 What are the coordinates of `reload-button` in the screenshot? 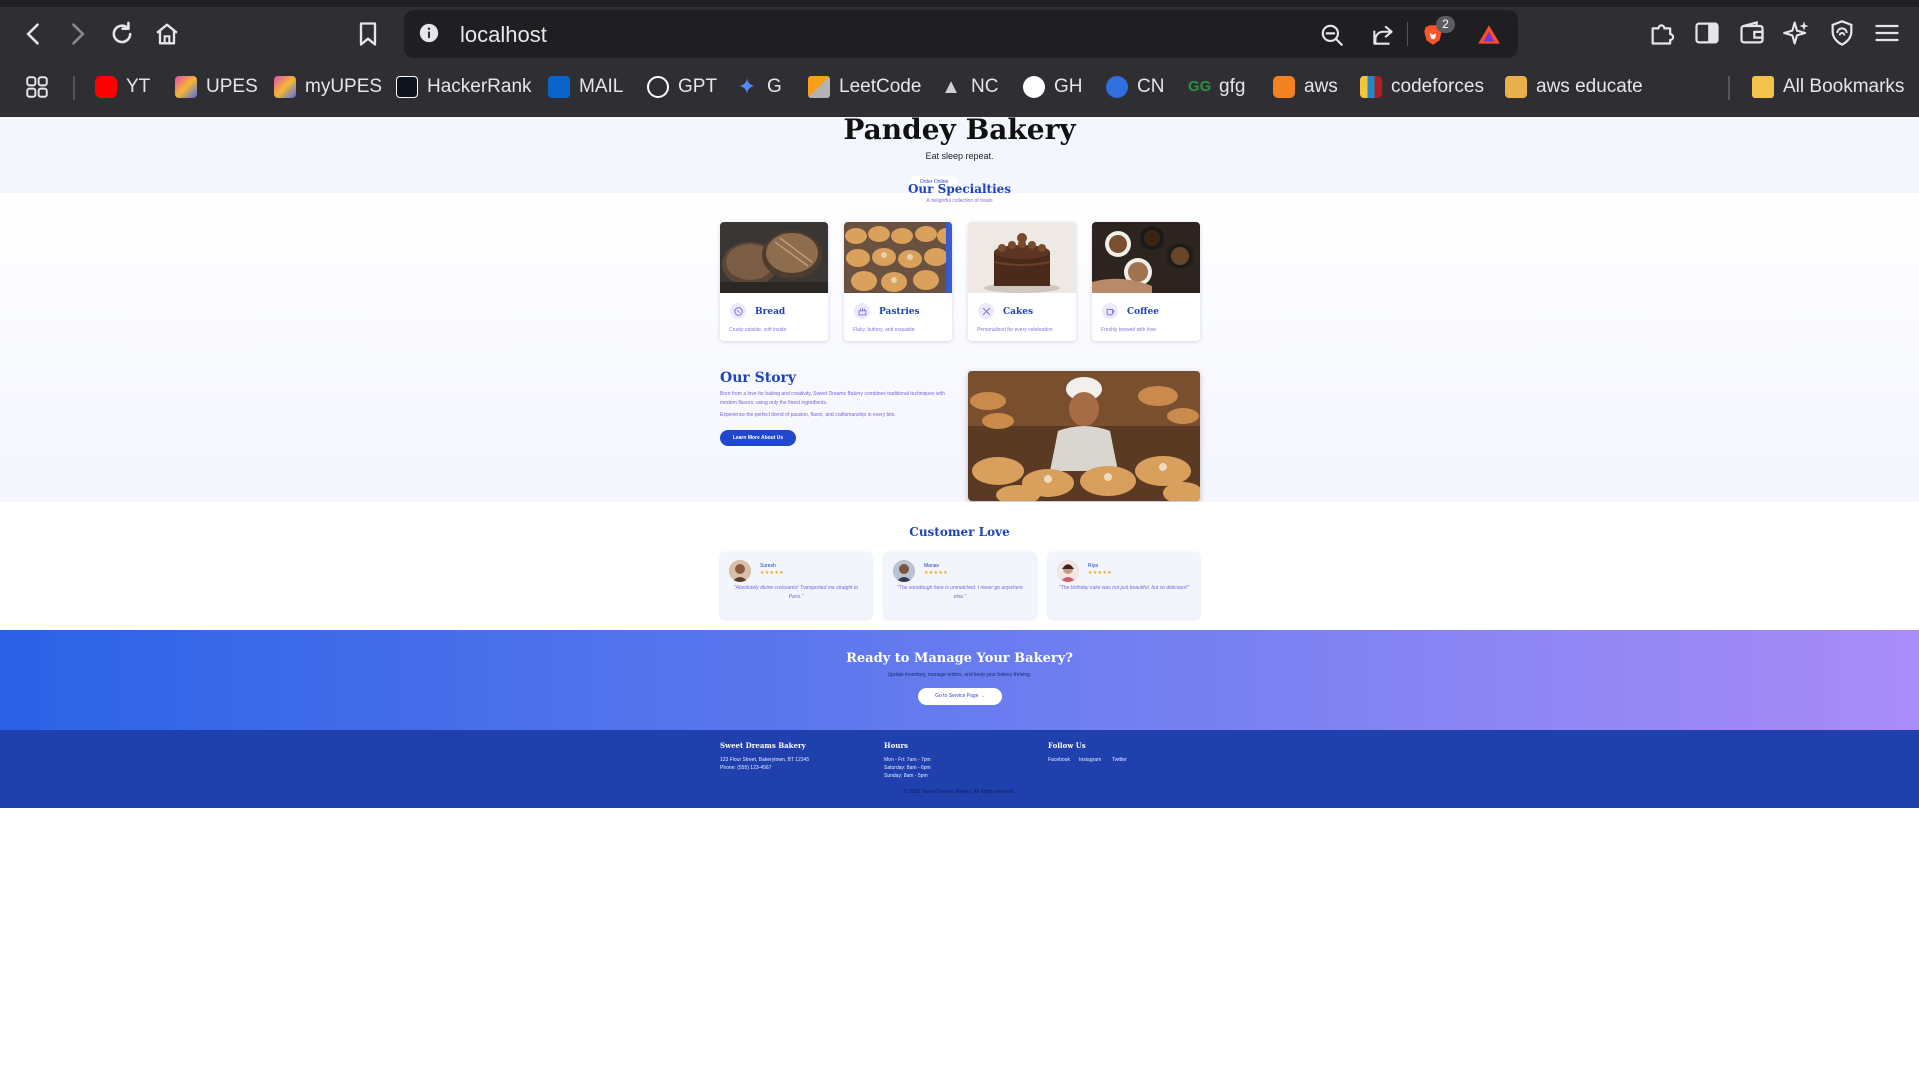 It's located at (122, 34).